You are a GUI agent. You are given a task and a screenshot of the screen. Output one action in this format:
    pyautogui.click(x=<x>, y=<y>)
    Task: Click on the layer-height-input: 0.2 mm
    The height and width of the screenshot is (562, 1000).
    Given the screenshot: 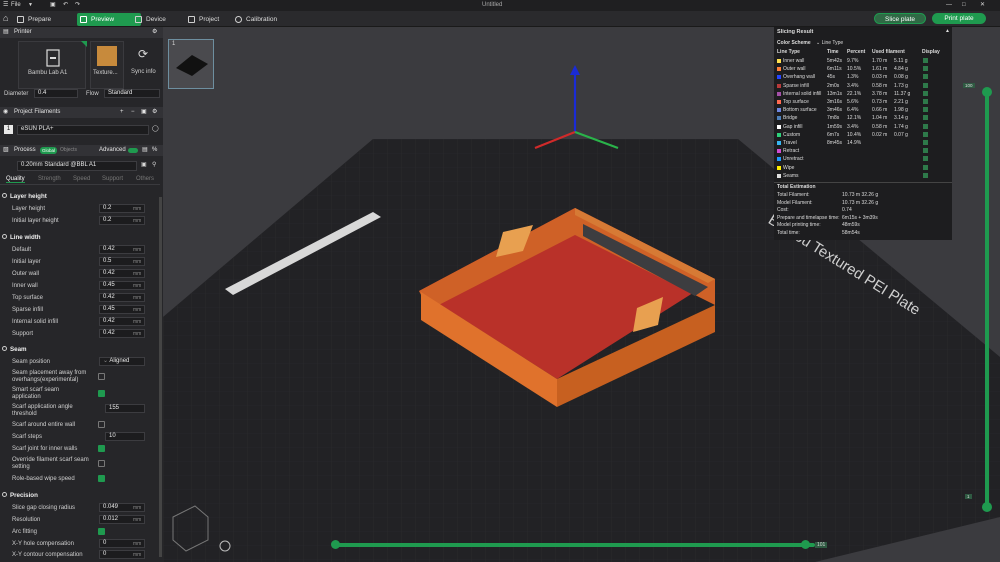 What is the action you would take?
    pyautogui.click(x=122, y=208)
    